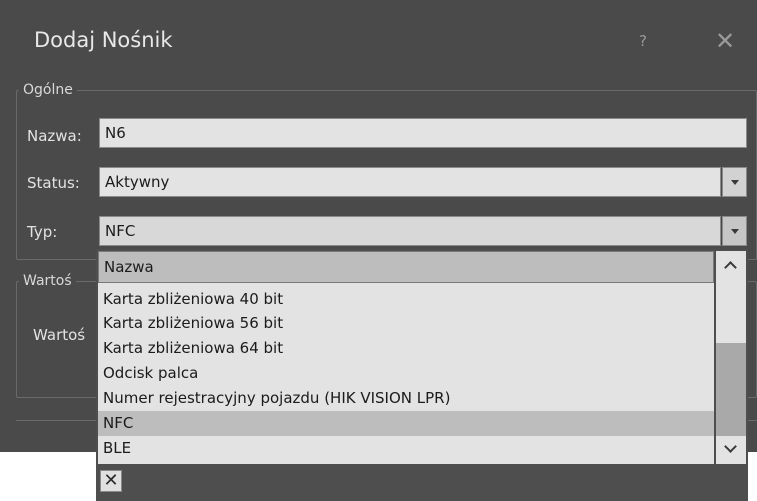 The width and height of the screenshot is (757, 501). I want to click on close-button: ✕, so click(725, 41).